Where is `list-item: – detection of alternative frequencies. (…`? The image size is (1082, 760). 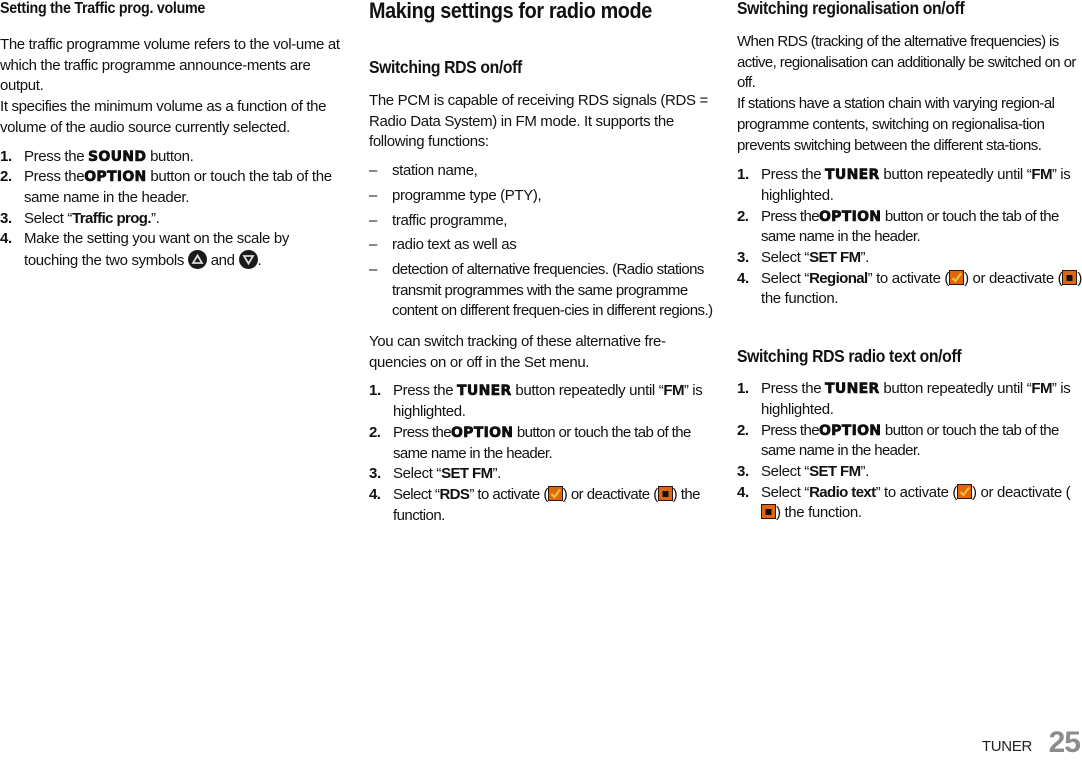
list-item: – detection of alternative frequencies. (… is located at coordinates (543, 291).